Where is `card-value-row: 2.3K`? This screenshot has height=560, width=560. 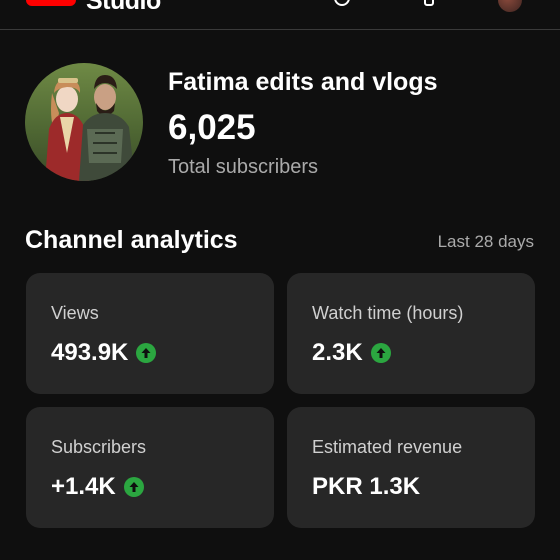
card-value-row: 2.3K is located at coordinates (351, 353).